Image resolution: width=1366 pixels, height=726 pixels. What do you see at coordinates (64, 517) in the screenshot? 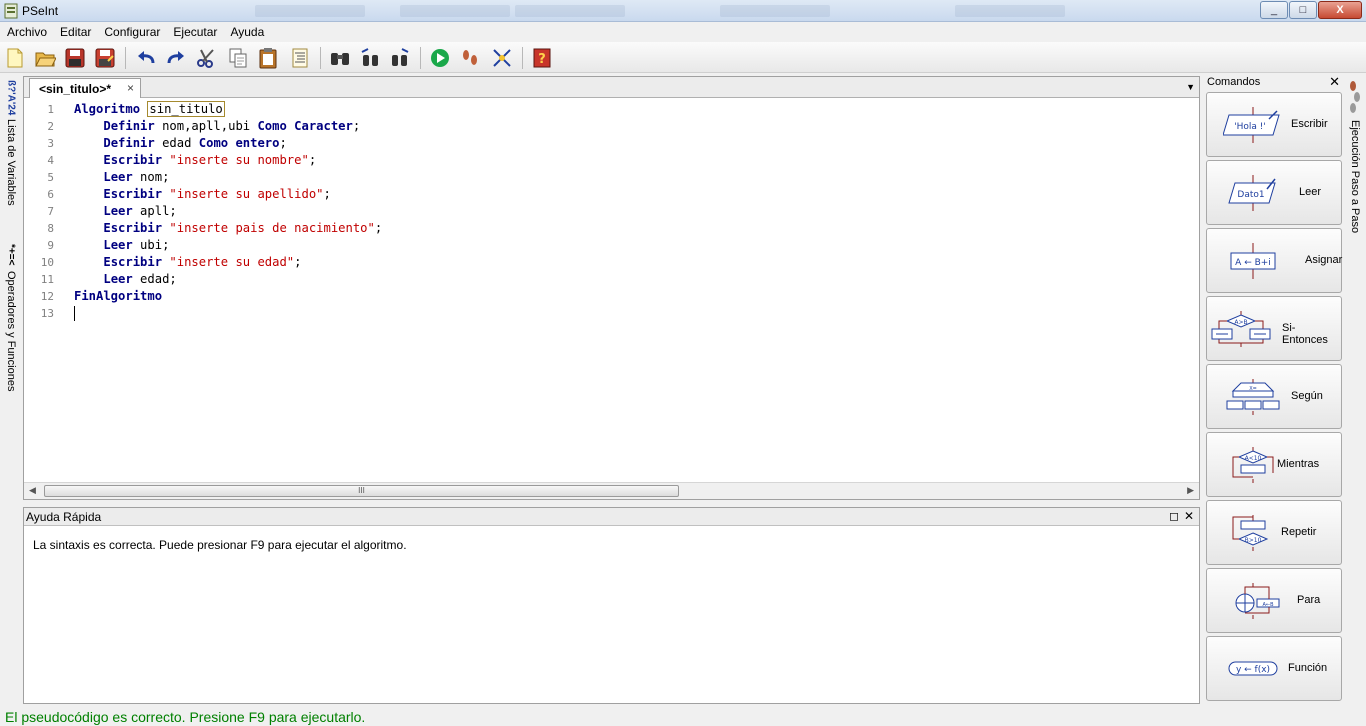
I see `quick-help-title: Ayuda Rápida` at bounding box center [64, 517].